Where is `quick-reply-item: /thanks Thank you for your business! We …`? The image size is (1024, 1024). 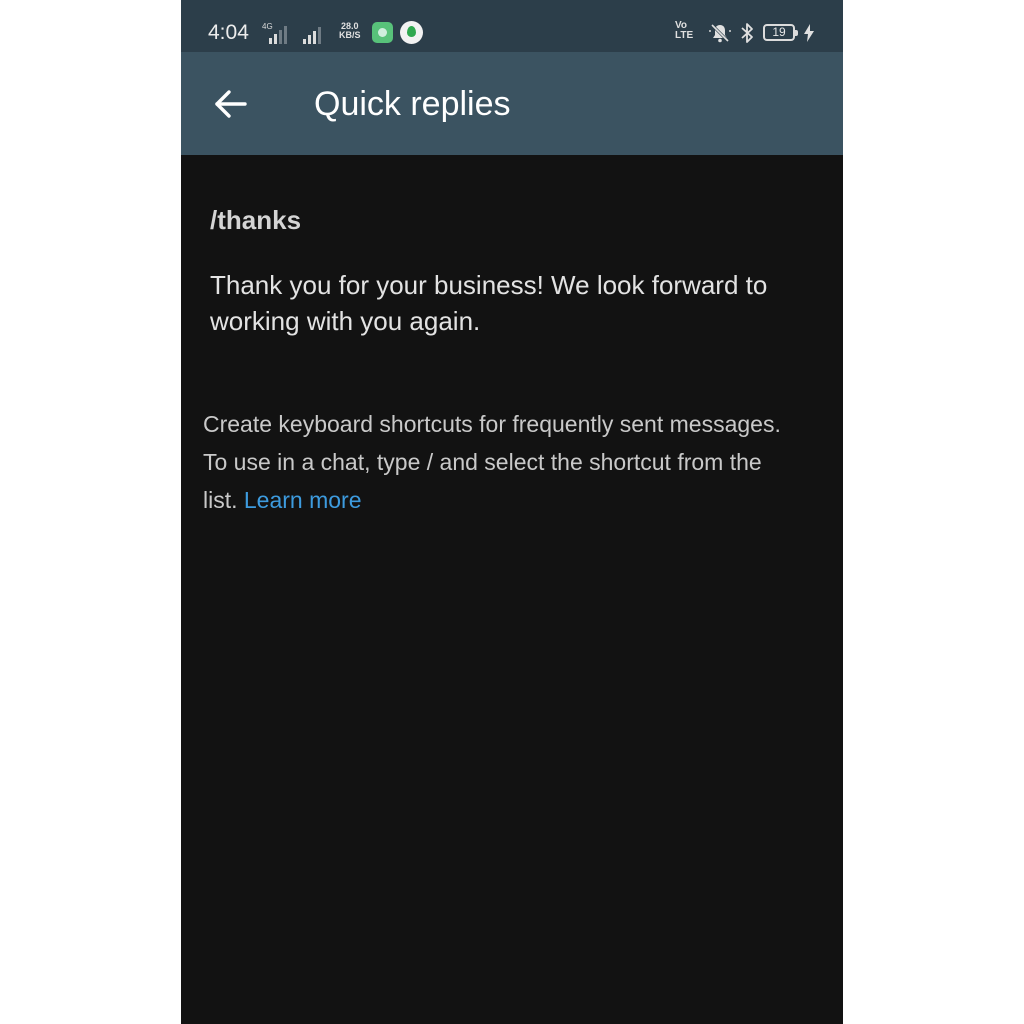
quick-reply-item: /thanks Thank you for your business! We … is located at coordinates (512, 275).